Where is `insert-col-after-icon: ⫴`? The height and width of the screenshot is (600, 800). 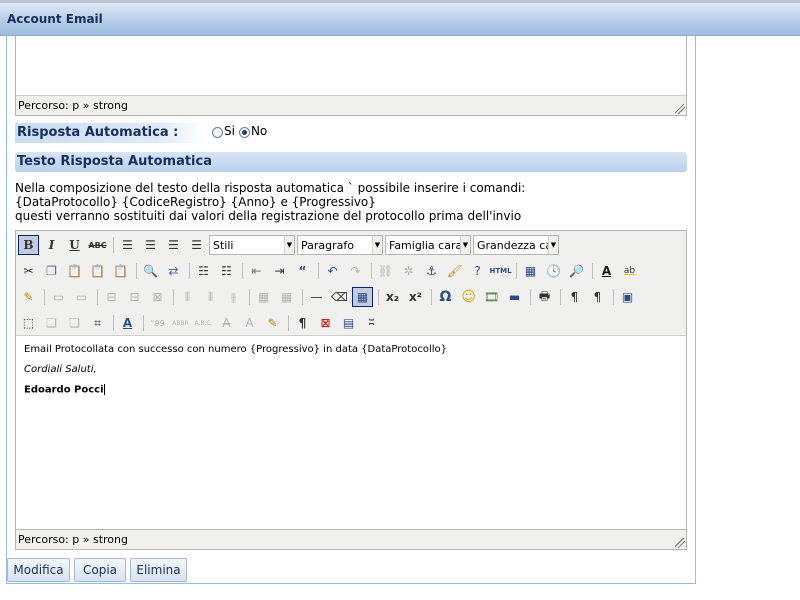 insert-col-after-icon: ⫴ is located at coordinates (210, 297).